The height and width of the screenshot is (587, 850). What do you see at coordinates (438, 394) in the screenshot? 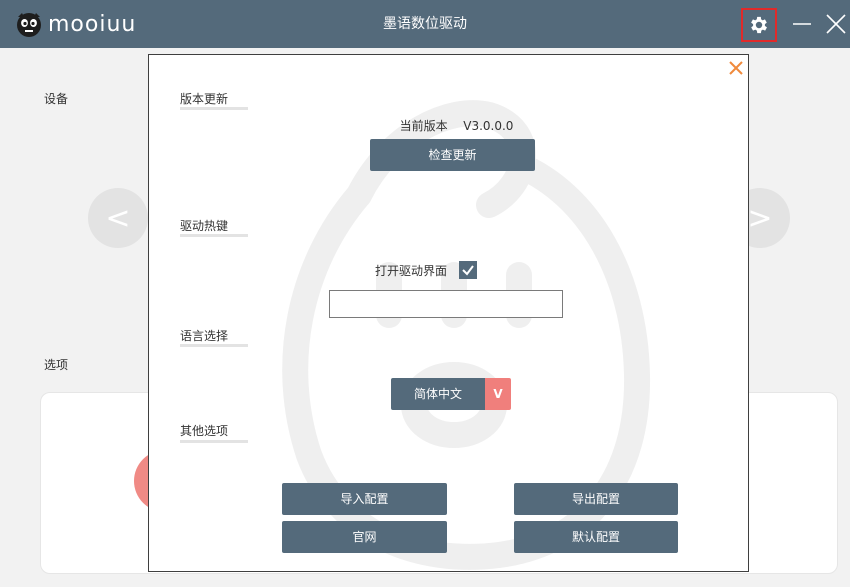
I see `language-selected: 简体中文` at bounding box center [438, 394].